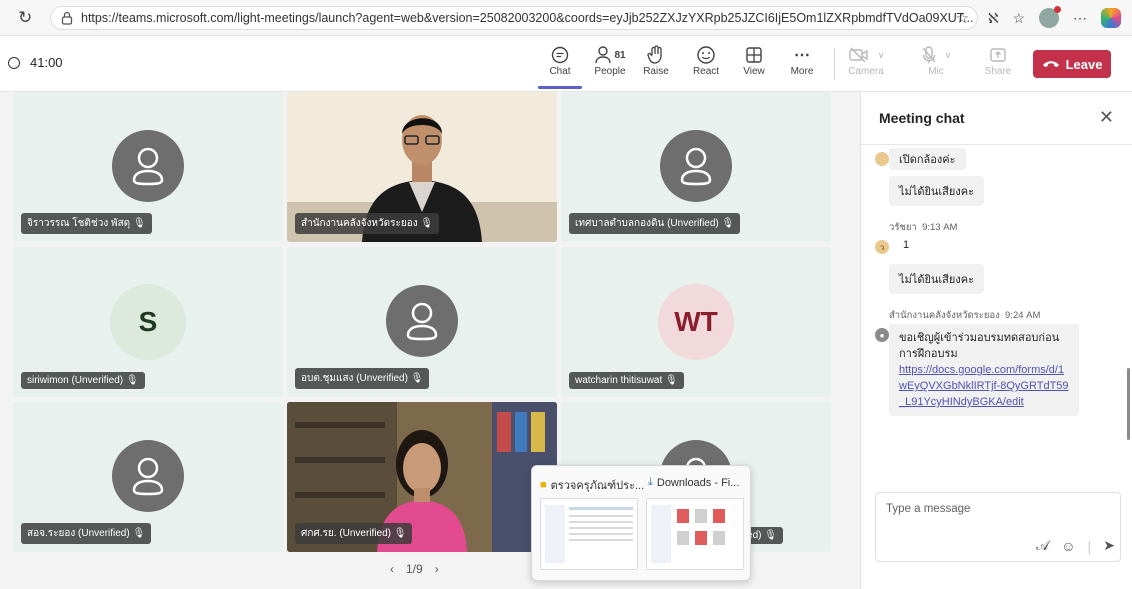 This screenshot has width=1132, height=589. Describe the element at coordinates (936, 55) in the screenshot. I see `mic-off-icon: ∨` at that location.